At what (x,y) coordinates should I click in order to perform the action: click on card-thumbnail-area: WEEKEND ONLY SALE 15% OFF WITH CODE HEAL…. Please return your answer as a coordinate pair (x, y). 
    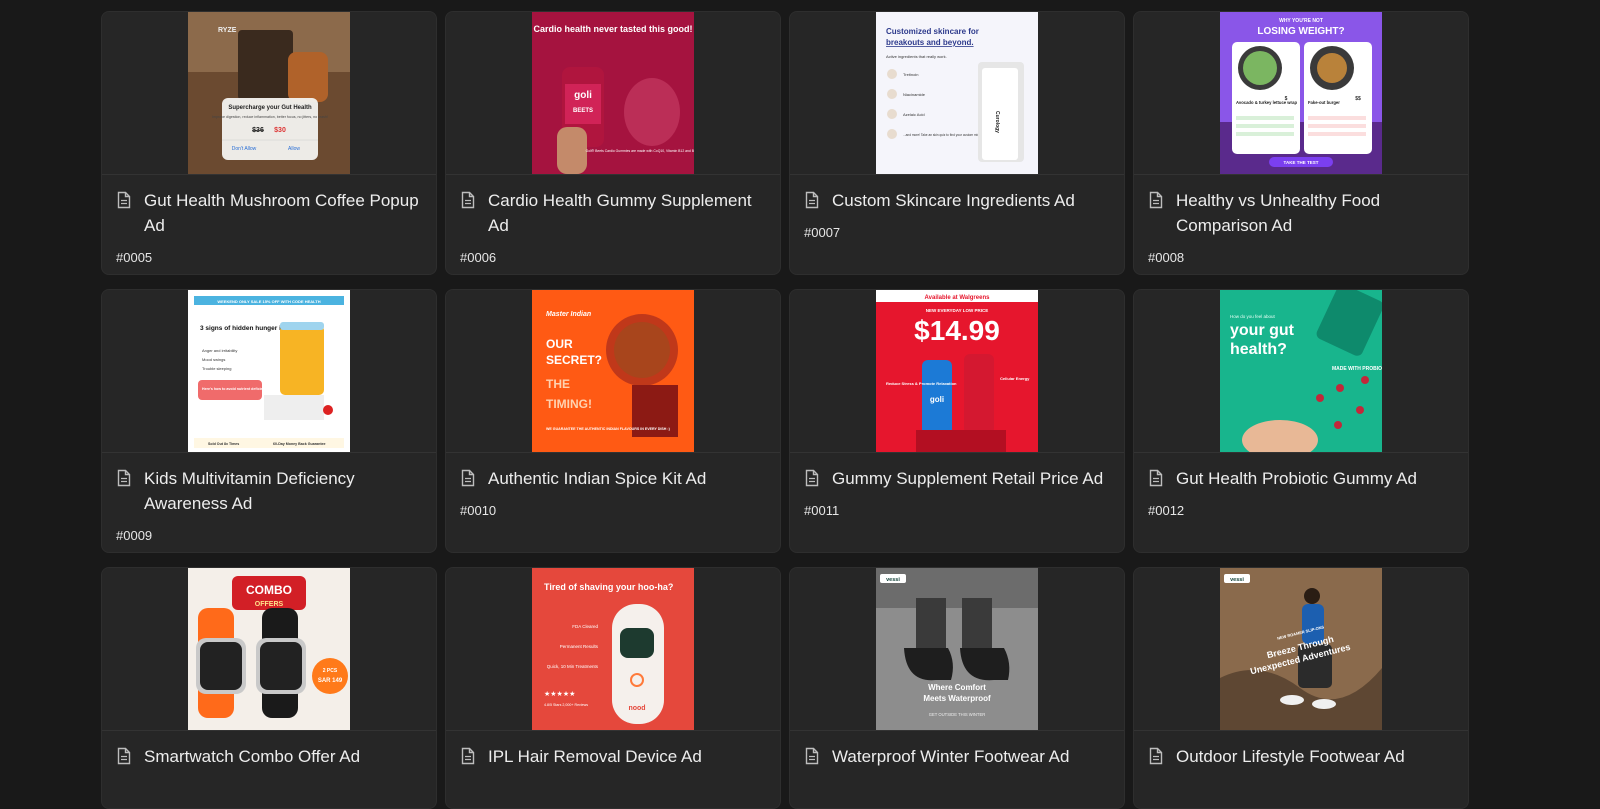
    Looking at the image, I should click on (269, 371).